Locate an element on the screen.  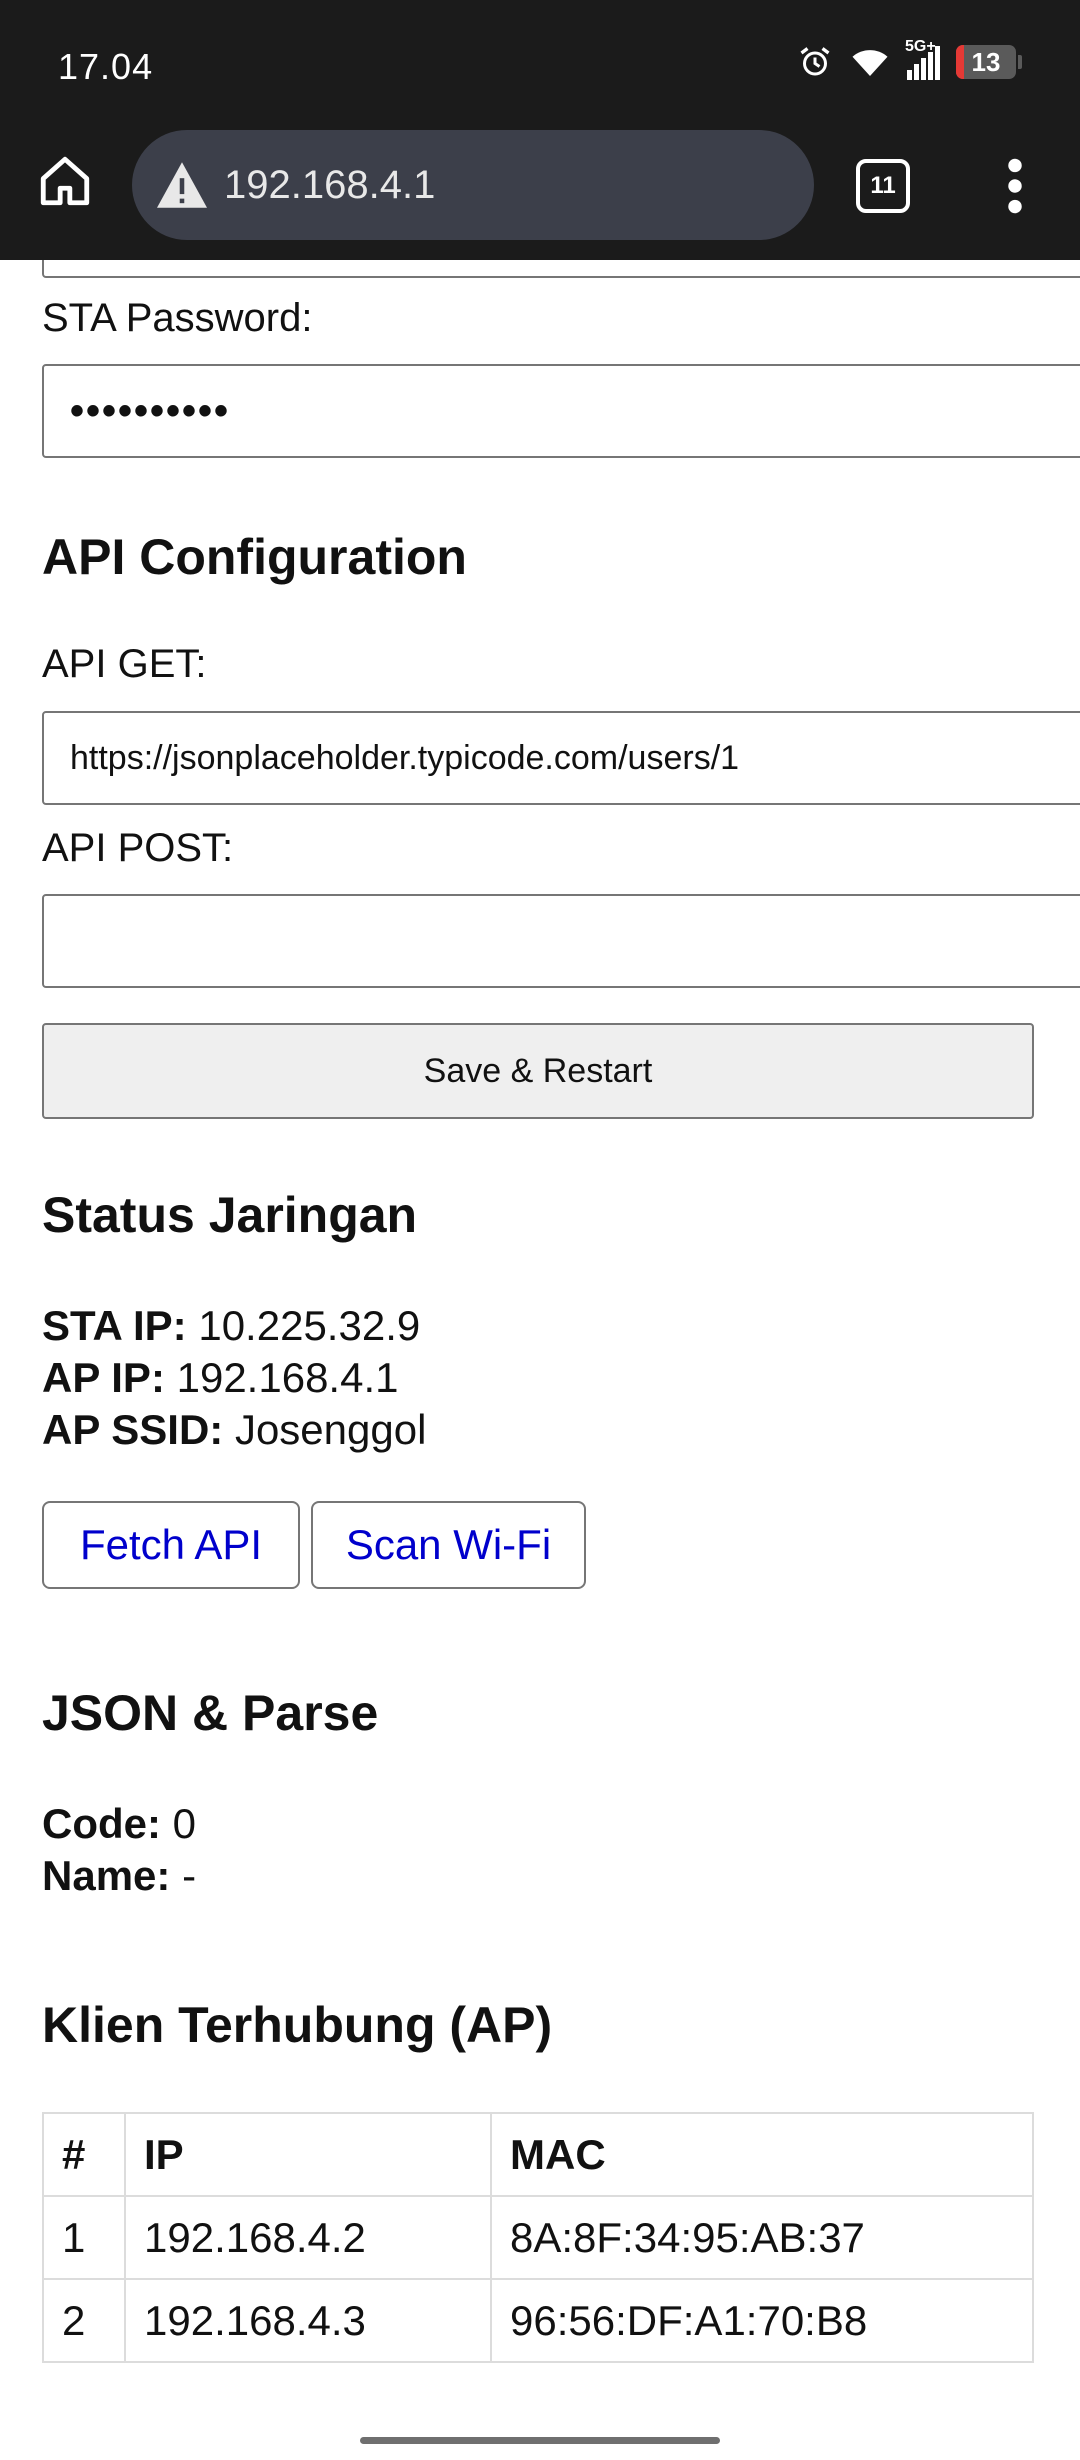
sta-ip-label: STA IP: is located at coordinates (114, 1325).